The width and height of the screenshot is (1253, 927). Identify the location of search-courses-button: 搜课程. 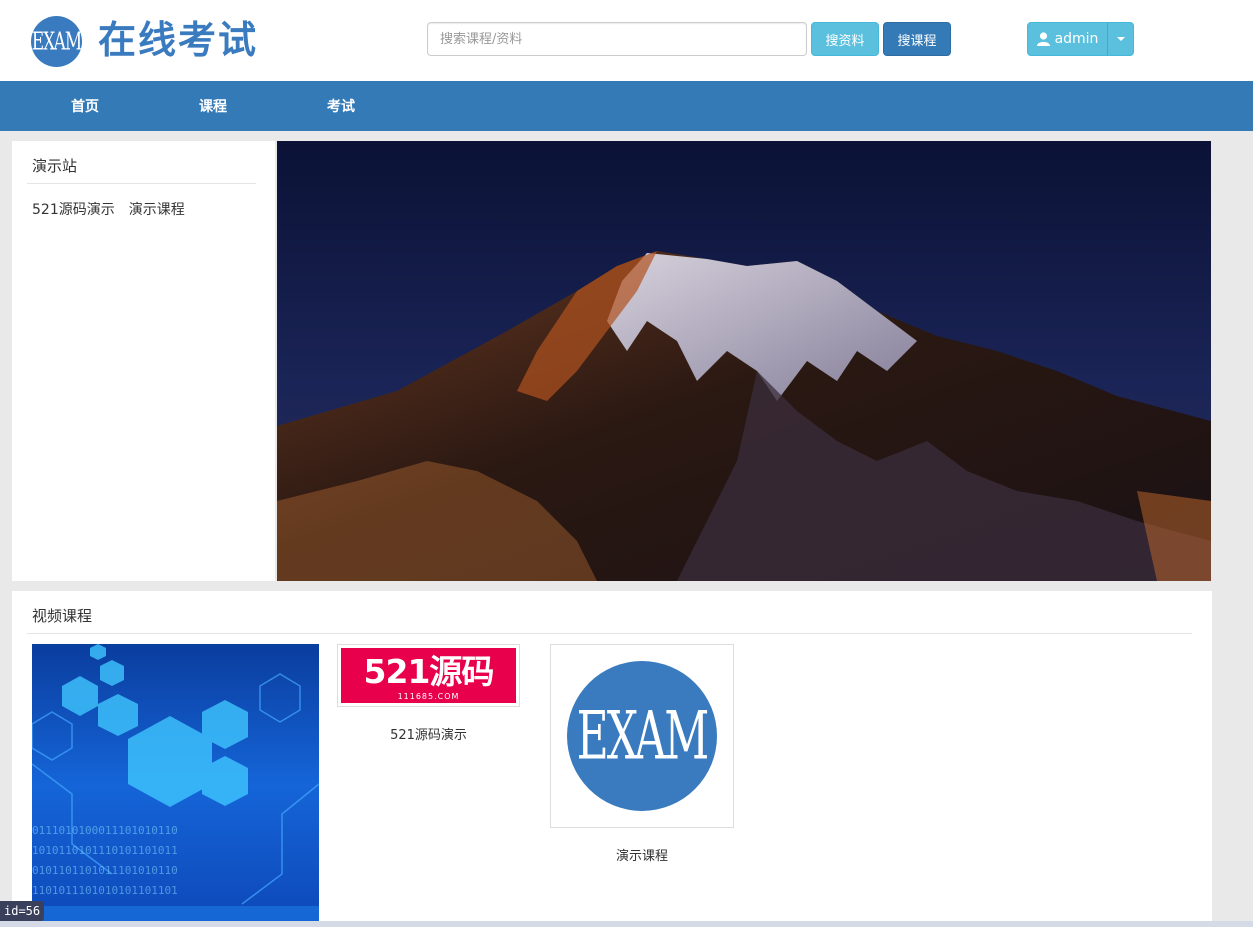
(917, 39).